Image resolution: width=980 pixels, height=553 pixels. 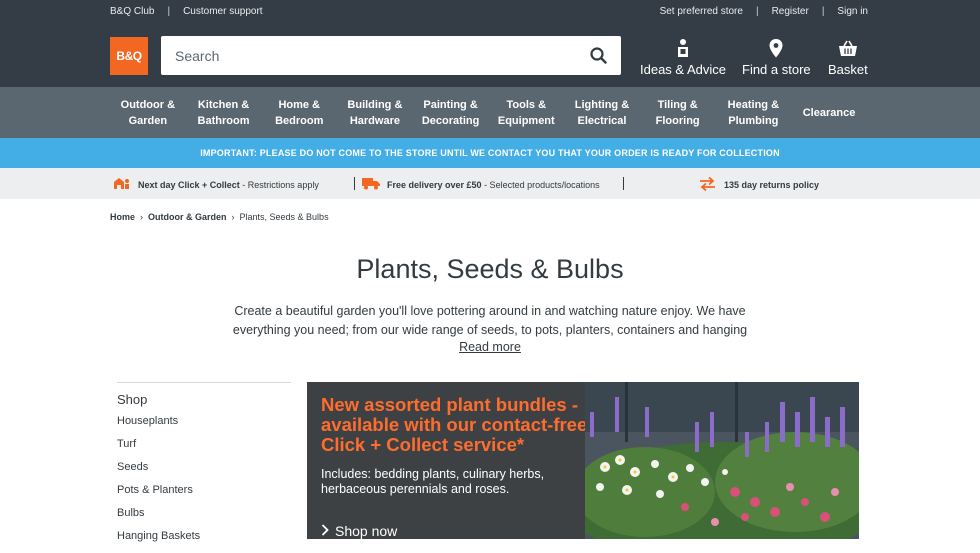 What do you see at coordinates (701, 11) in the screenshot?
I see `set-preferred-store-link: Set preferred store` at bounding box center [701, 11].